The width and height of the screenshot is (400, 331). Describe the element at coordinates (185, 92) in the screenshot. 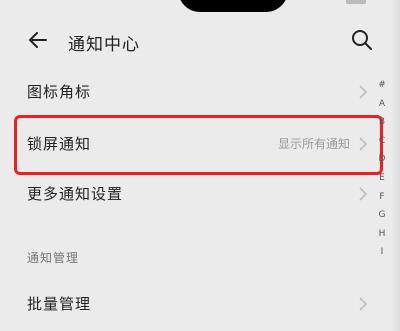

I see `settings-item-badge: 图标角标` at that location.